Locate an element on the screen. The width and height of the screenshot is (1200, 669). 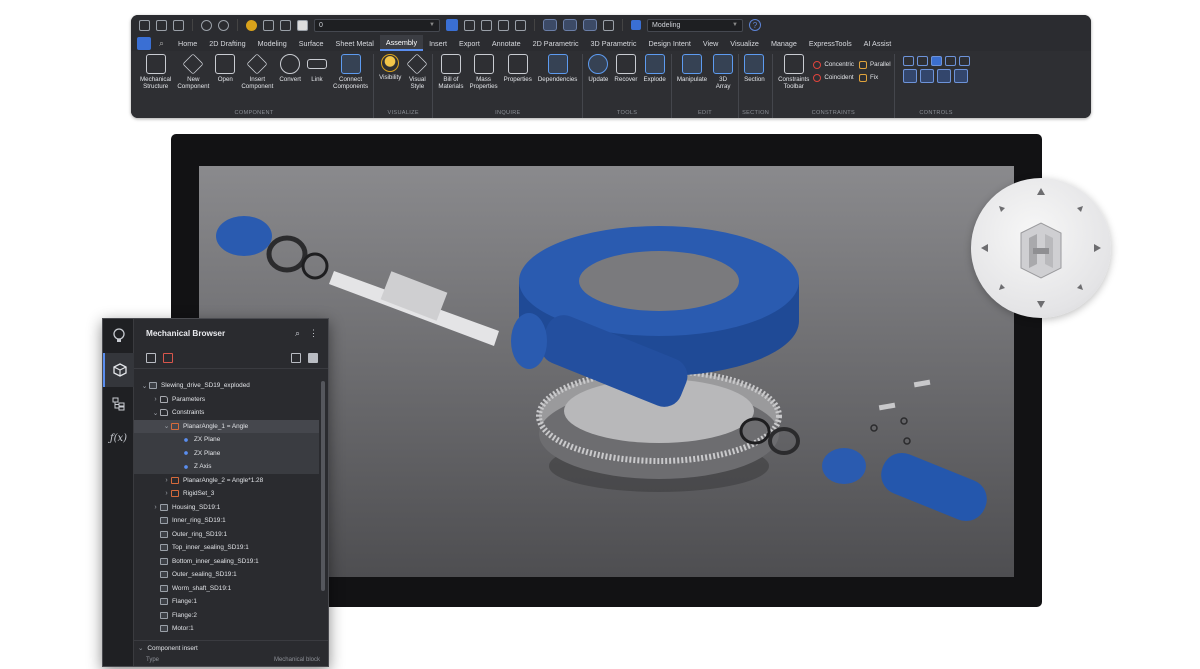
control-axis-icon is located at coordinates (922, 61).